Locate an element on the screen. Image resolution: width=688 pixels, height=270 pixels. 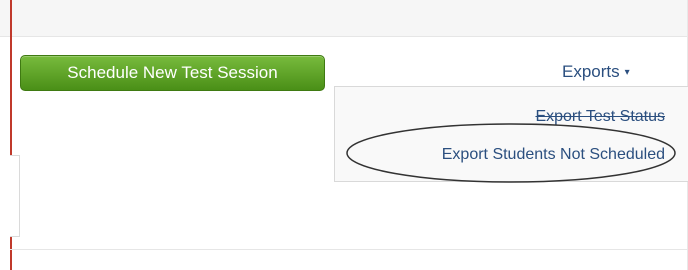
schedule-new-test-session-button: Schedule New Test Session is located at coordinates (172, 73).